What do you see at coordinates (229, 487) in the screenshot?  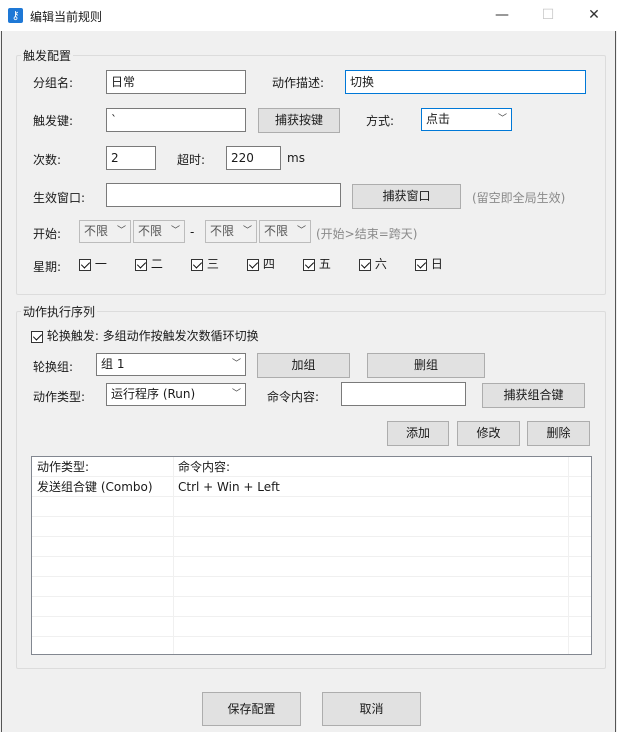 I see `row-command-cell: Ctrl + Win + Left` at bounding box center [229, 487].